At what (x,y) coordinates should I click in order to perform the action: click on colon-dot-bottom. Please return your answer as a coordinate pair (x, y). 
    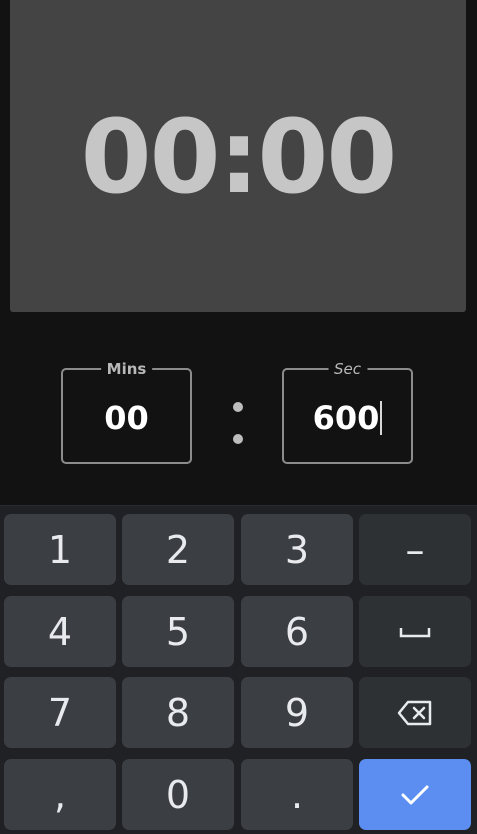
    Looking at the image, I should click on (238, 439).